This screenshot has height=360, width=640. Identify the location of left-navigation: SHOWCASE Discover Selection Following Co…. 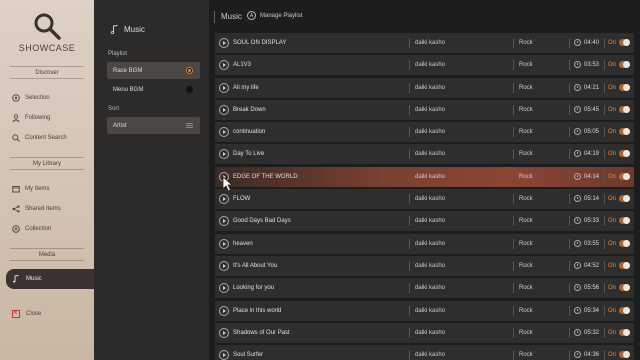
(47, 180).